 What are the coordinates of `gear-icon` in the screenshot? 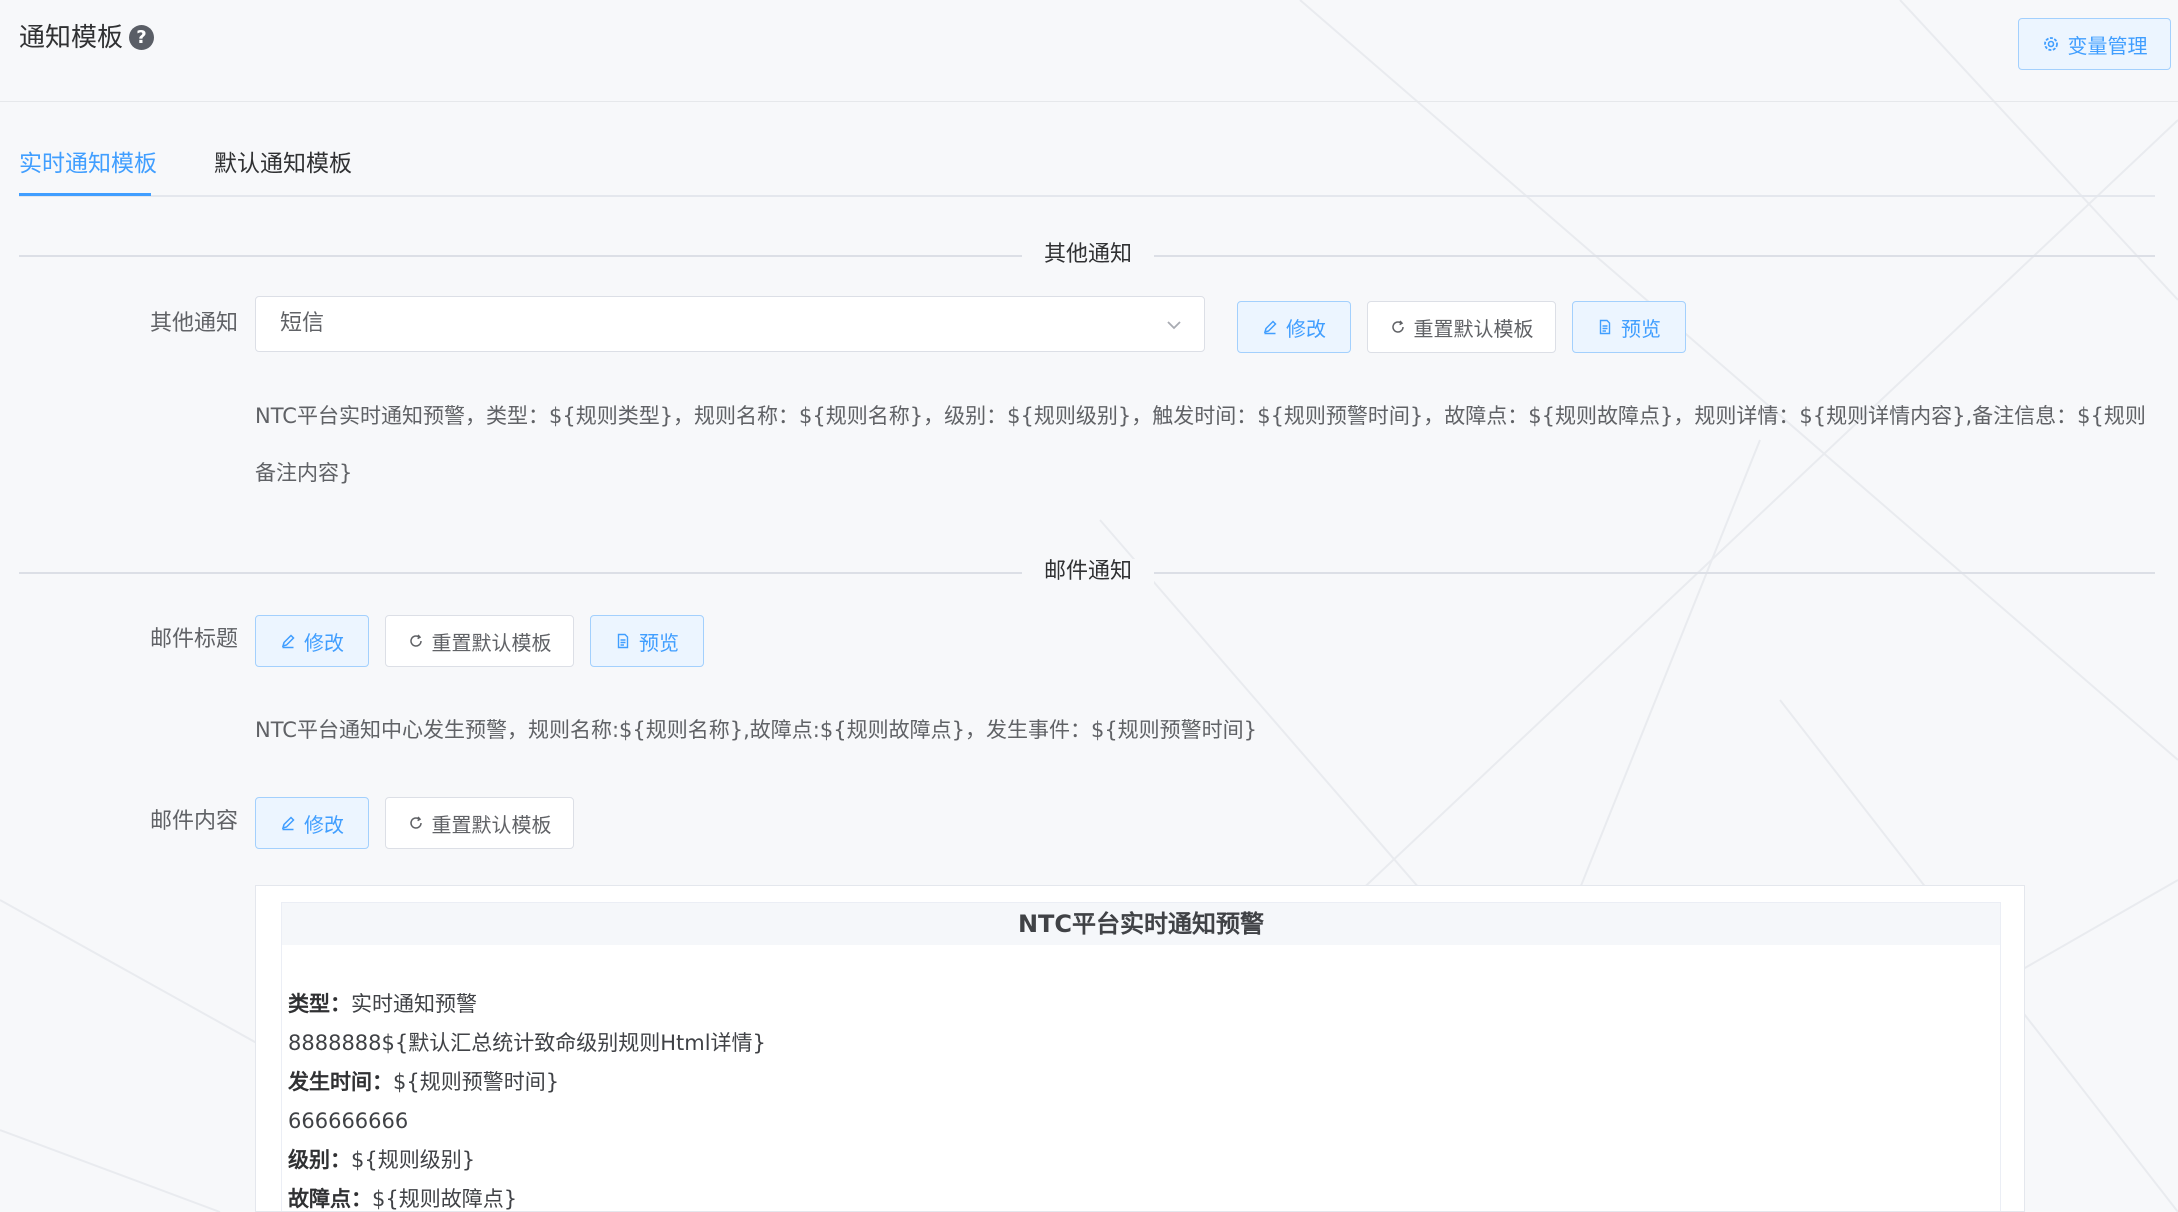 It's located at (2050, 44).